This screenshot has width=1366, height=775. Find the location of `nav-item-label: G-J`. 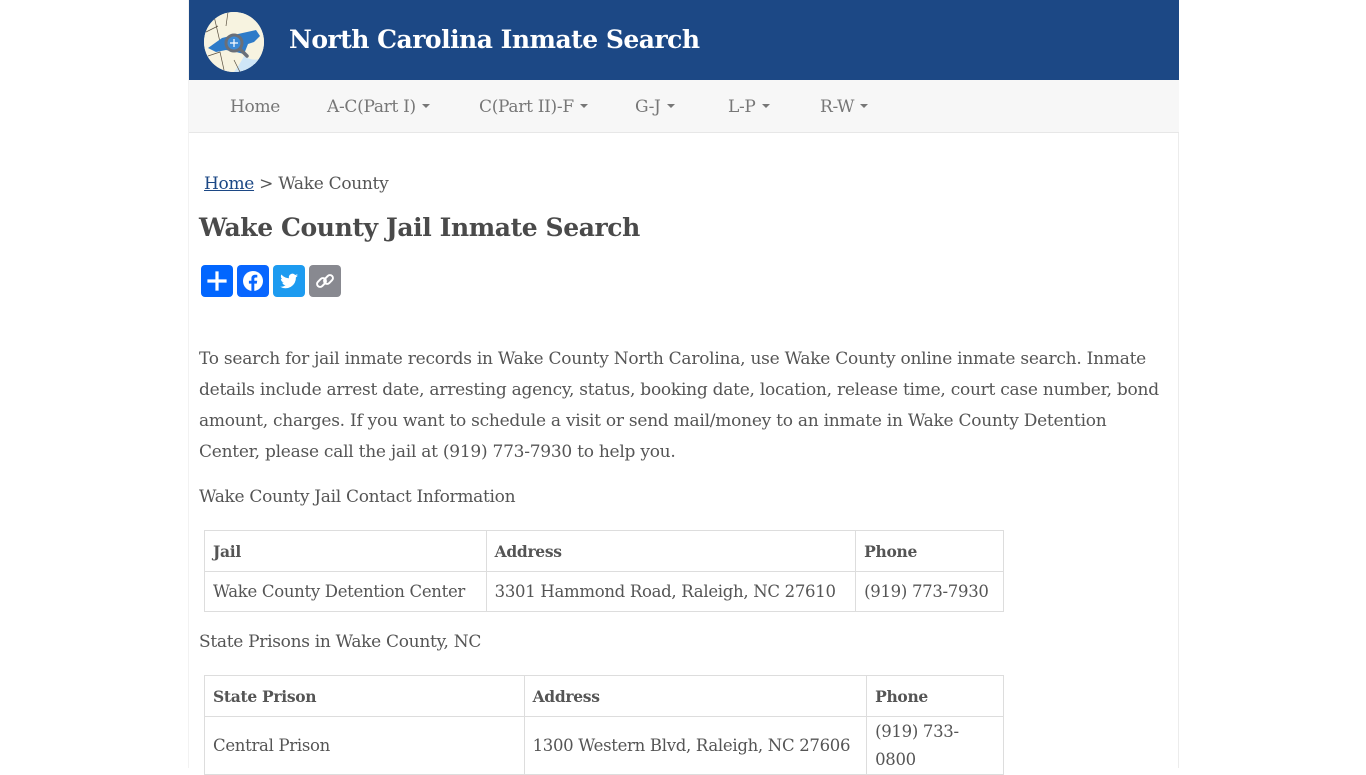

nav-item-label: G-J is located at coordinates (648, 107).